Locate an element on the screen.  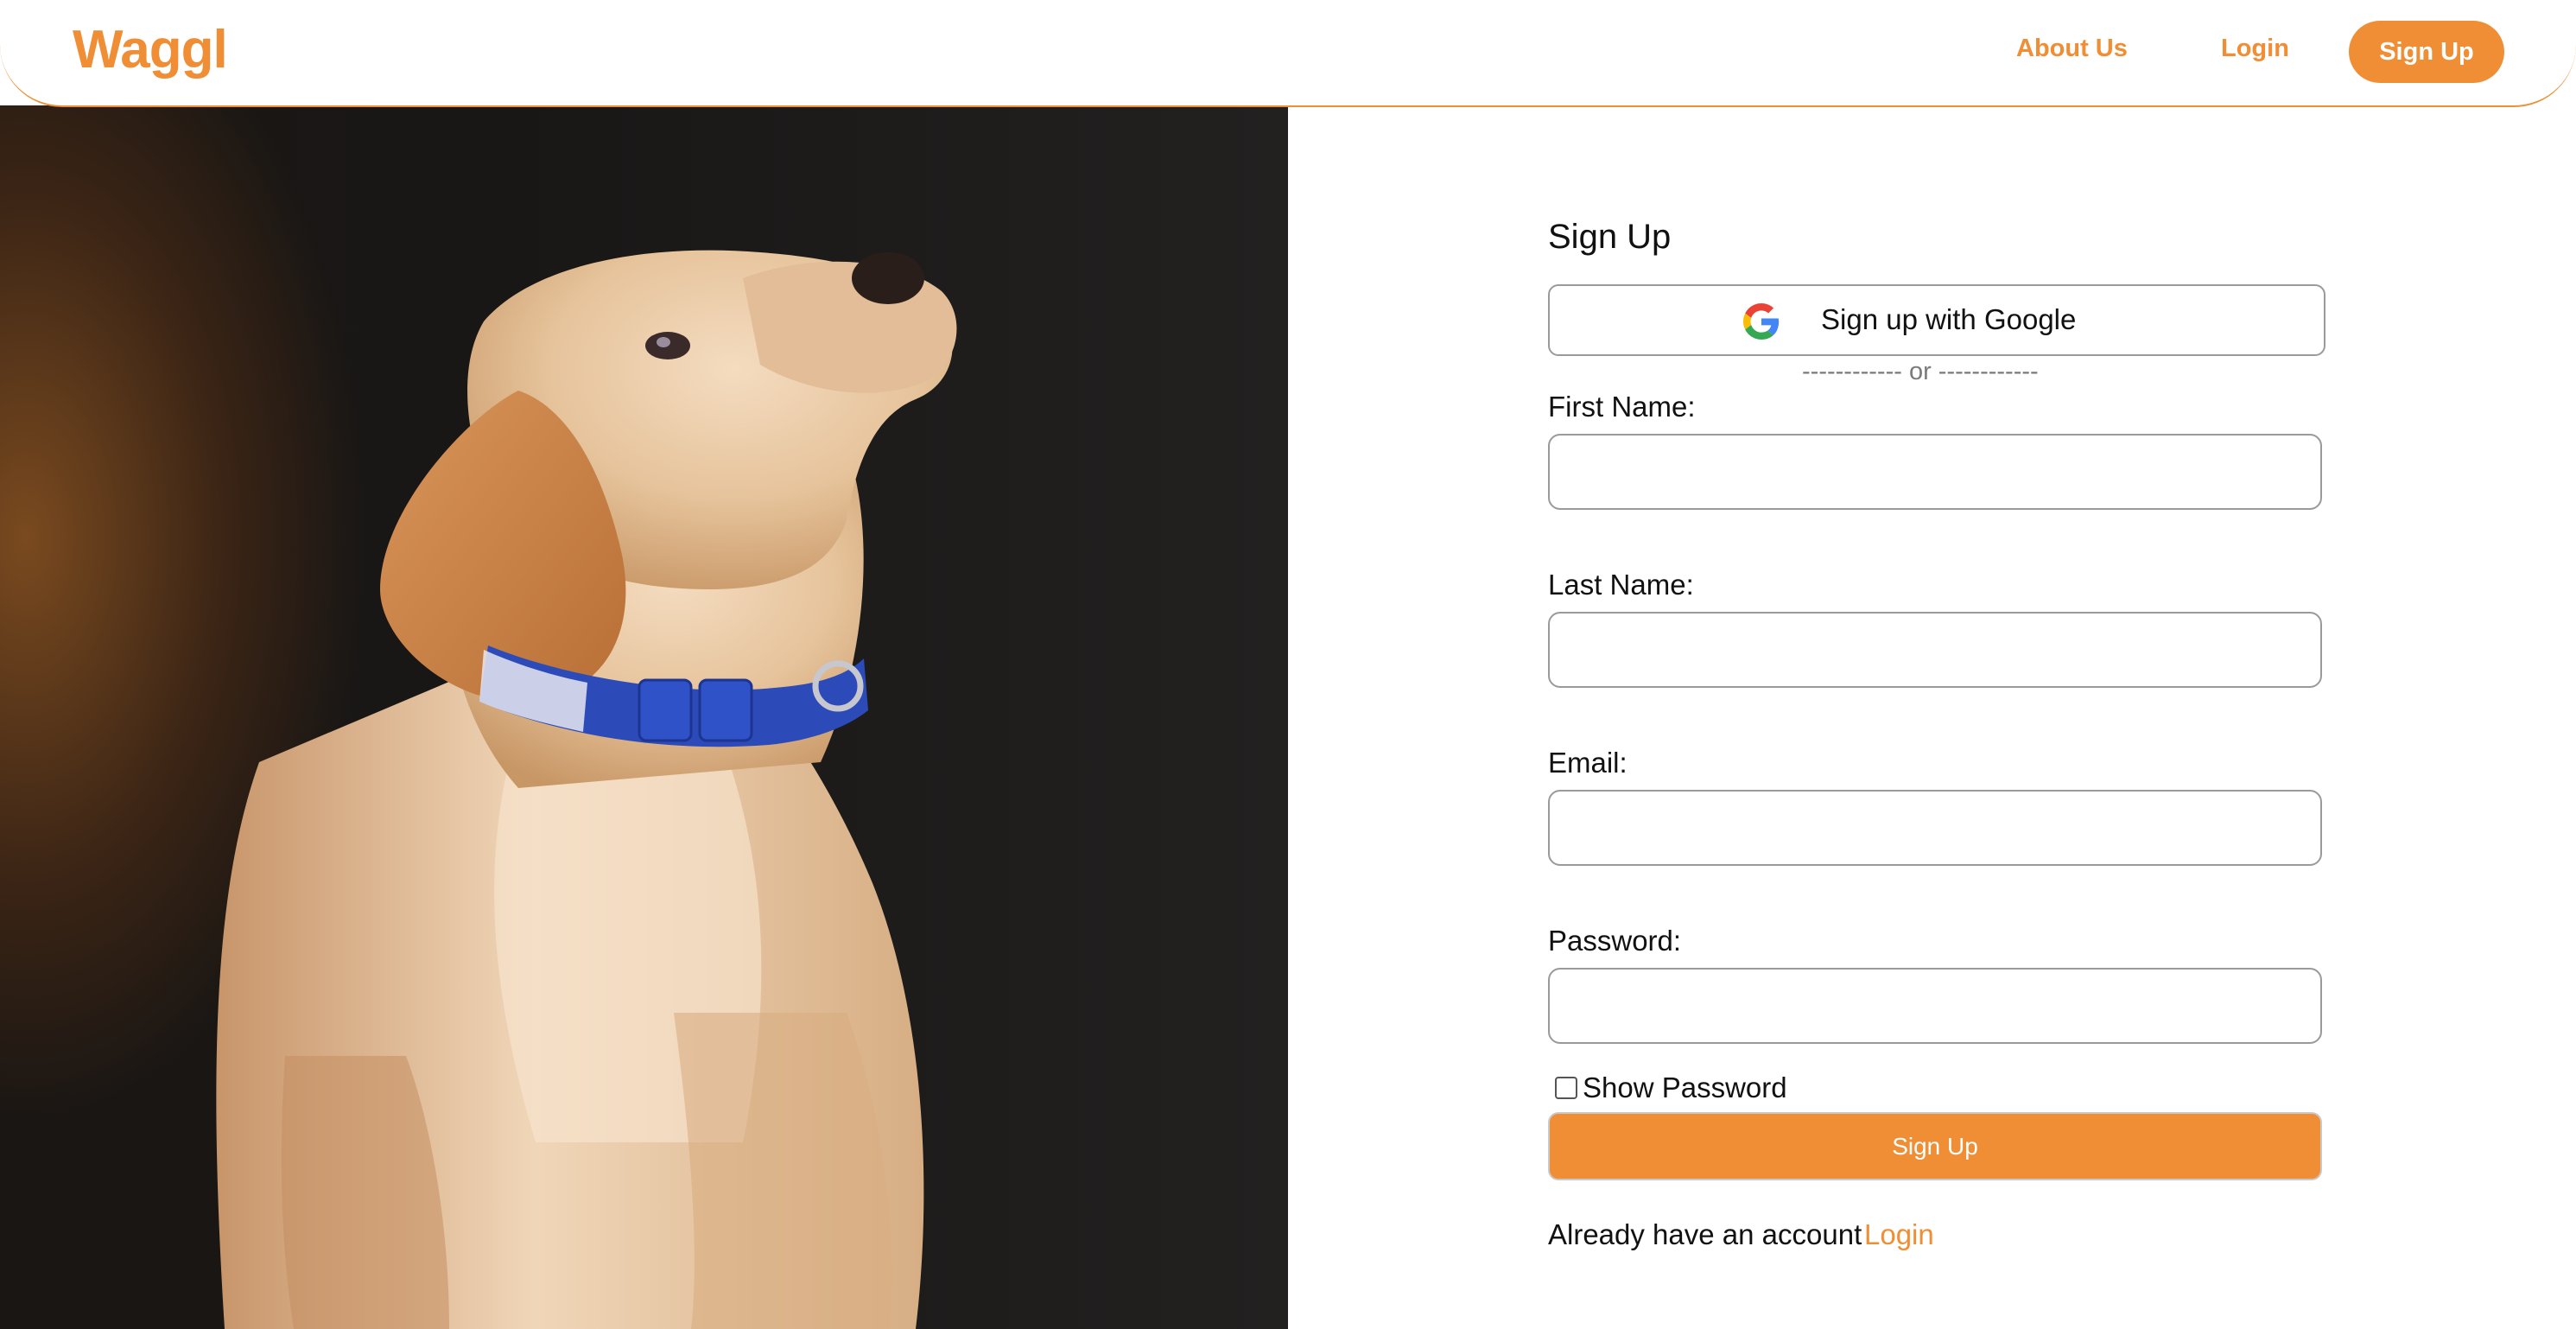
form-title: Sign Up is located at coordinates (1610, 237).